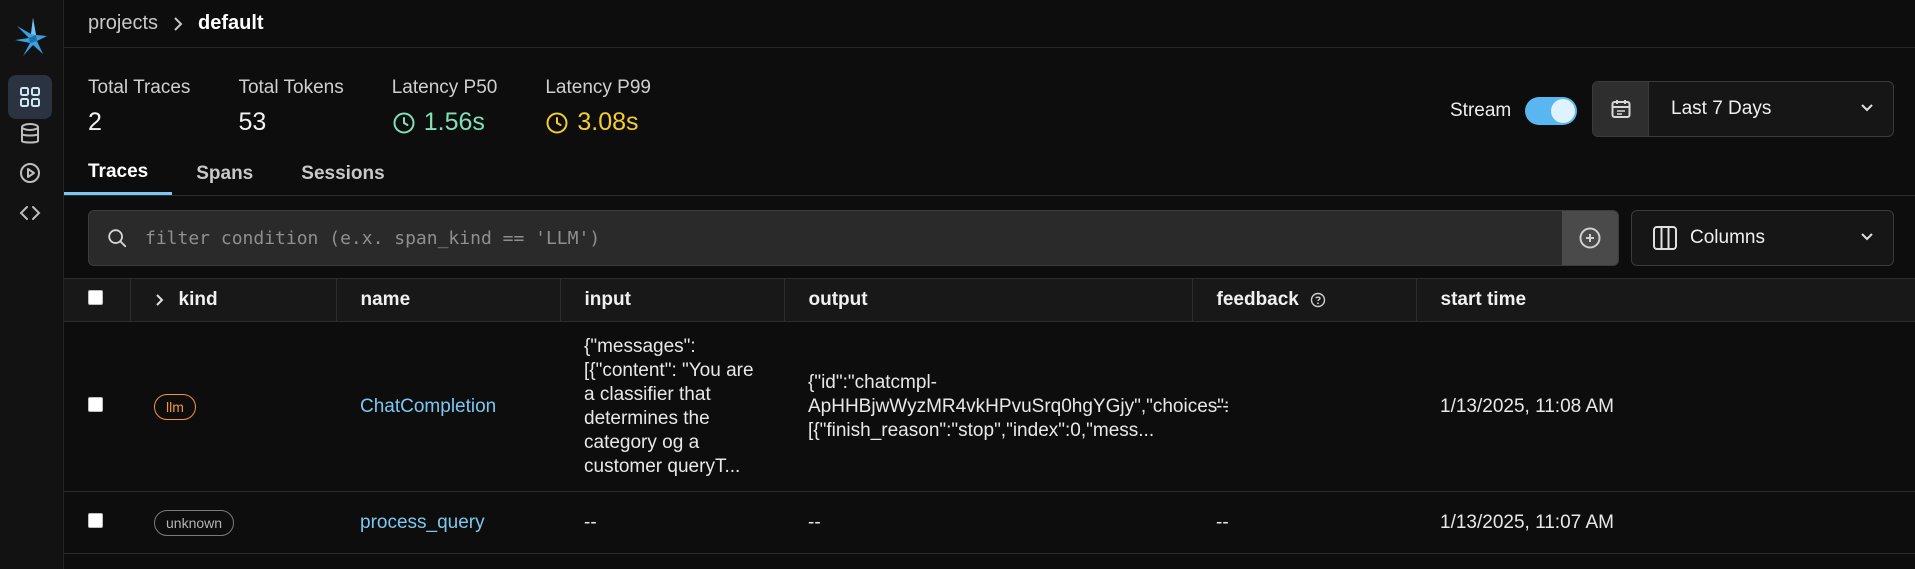 This screenshot has height=569, width=1915. I want to click on select-all-checkbox, so click(95, 297).